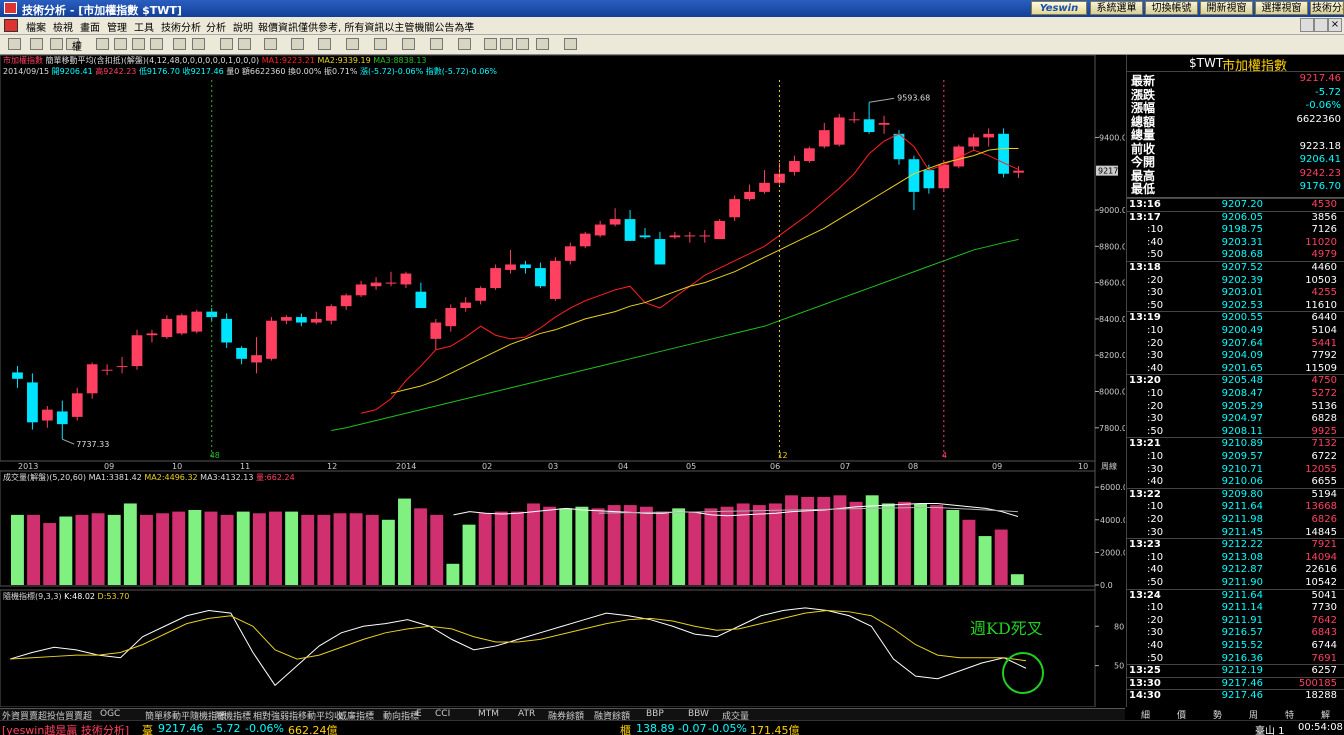  I want to click on tick-row: :10 9211.64 13668, so click(1235, 507).